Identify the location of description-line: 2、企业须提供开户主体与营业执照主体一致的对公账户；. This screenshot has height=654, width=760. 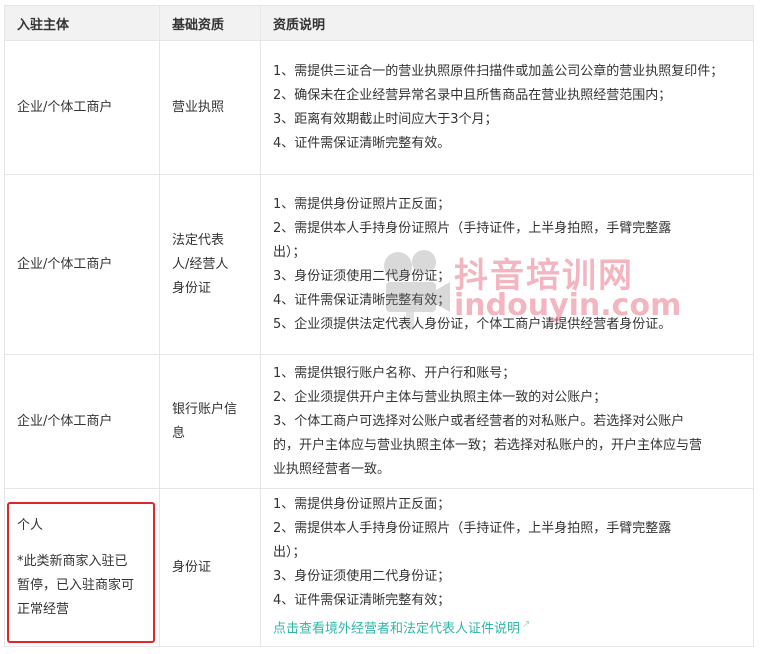
(440, 397).